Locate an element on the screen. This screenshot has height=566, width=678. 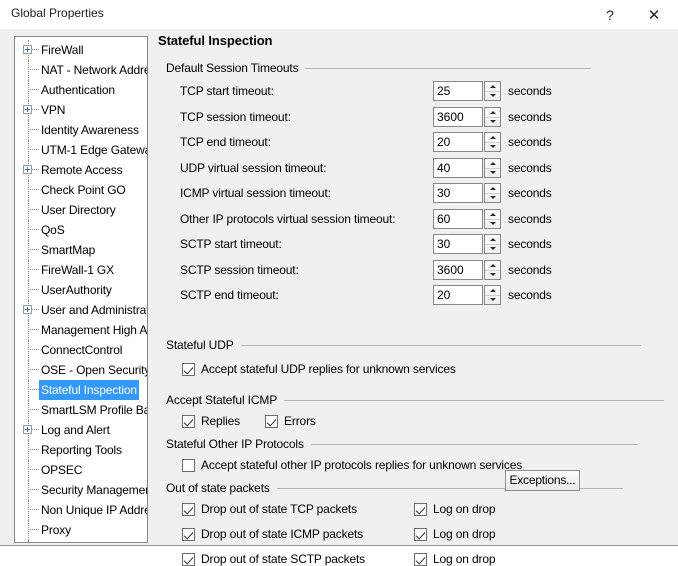
sidebar-item-userauthority: UserAuthority is located at coordinates (81, 290).